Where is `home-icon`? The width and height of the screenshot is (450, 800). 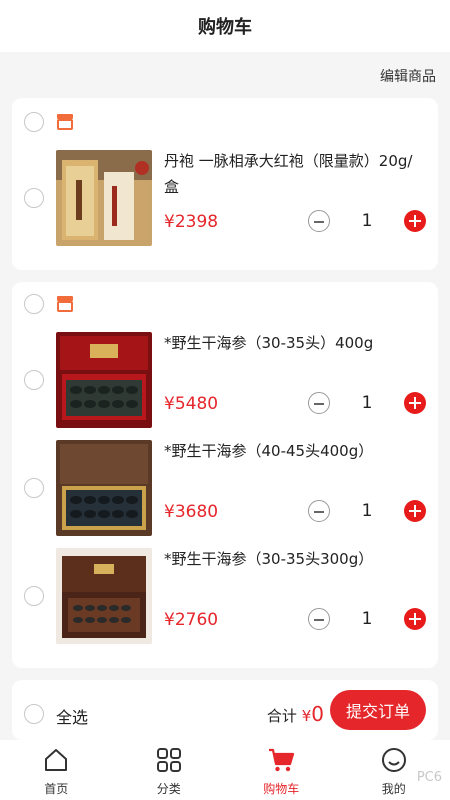
home-icon is located at coordinates (56, 760).